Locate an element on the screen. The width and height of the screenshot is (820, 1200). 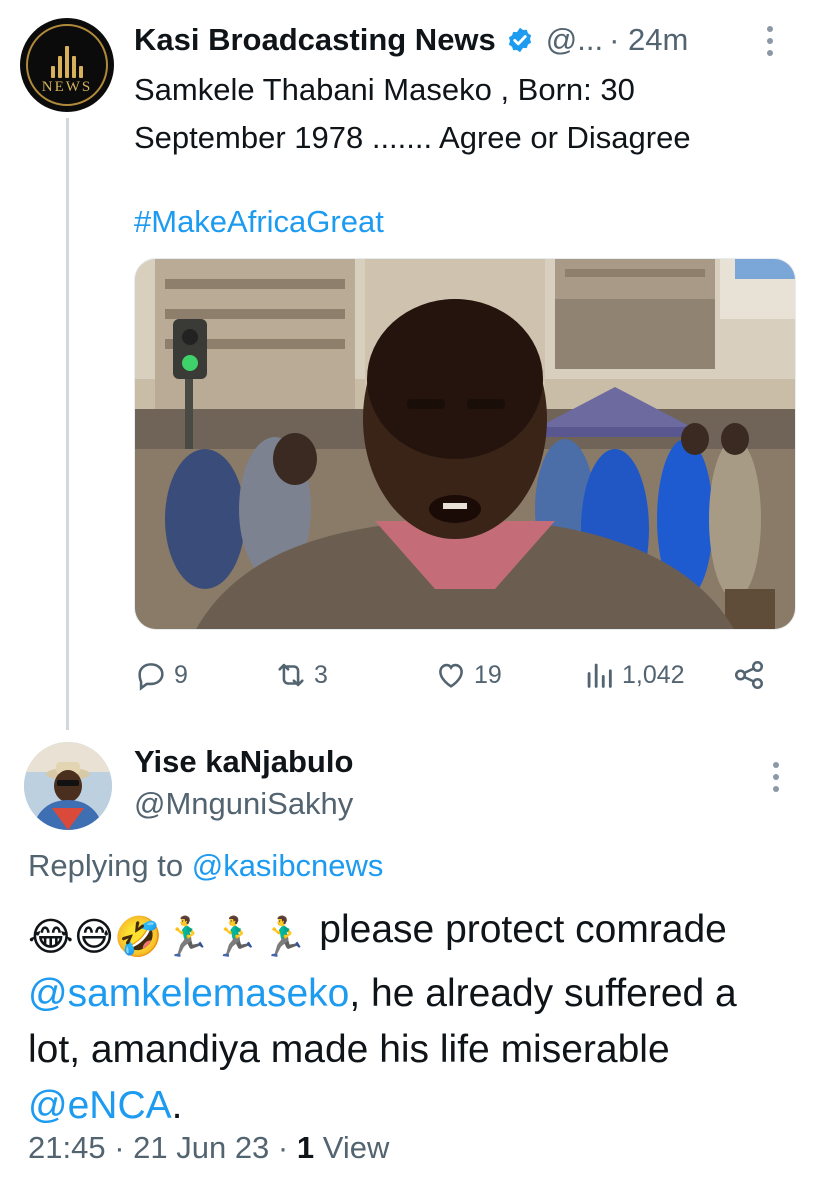
hashtag-link: #MakeAfricaGreat is located at coordinates (259, 222).